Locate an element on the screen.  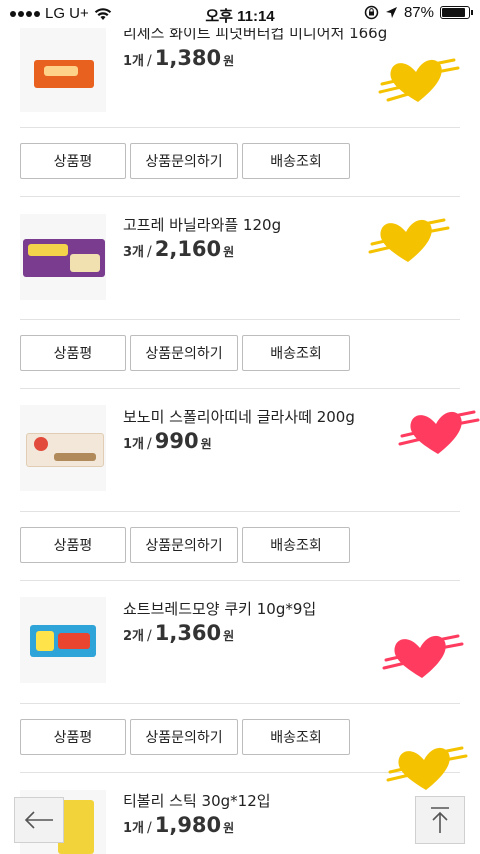
product-name: 보노미 스폴리아띠네 글라사떼 200g is located at coordinates (239, 416).